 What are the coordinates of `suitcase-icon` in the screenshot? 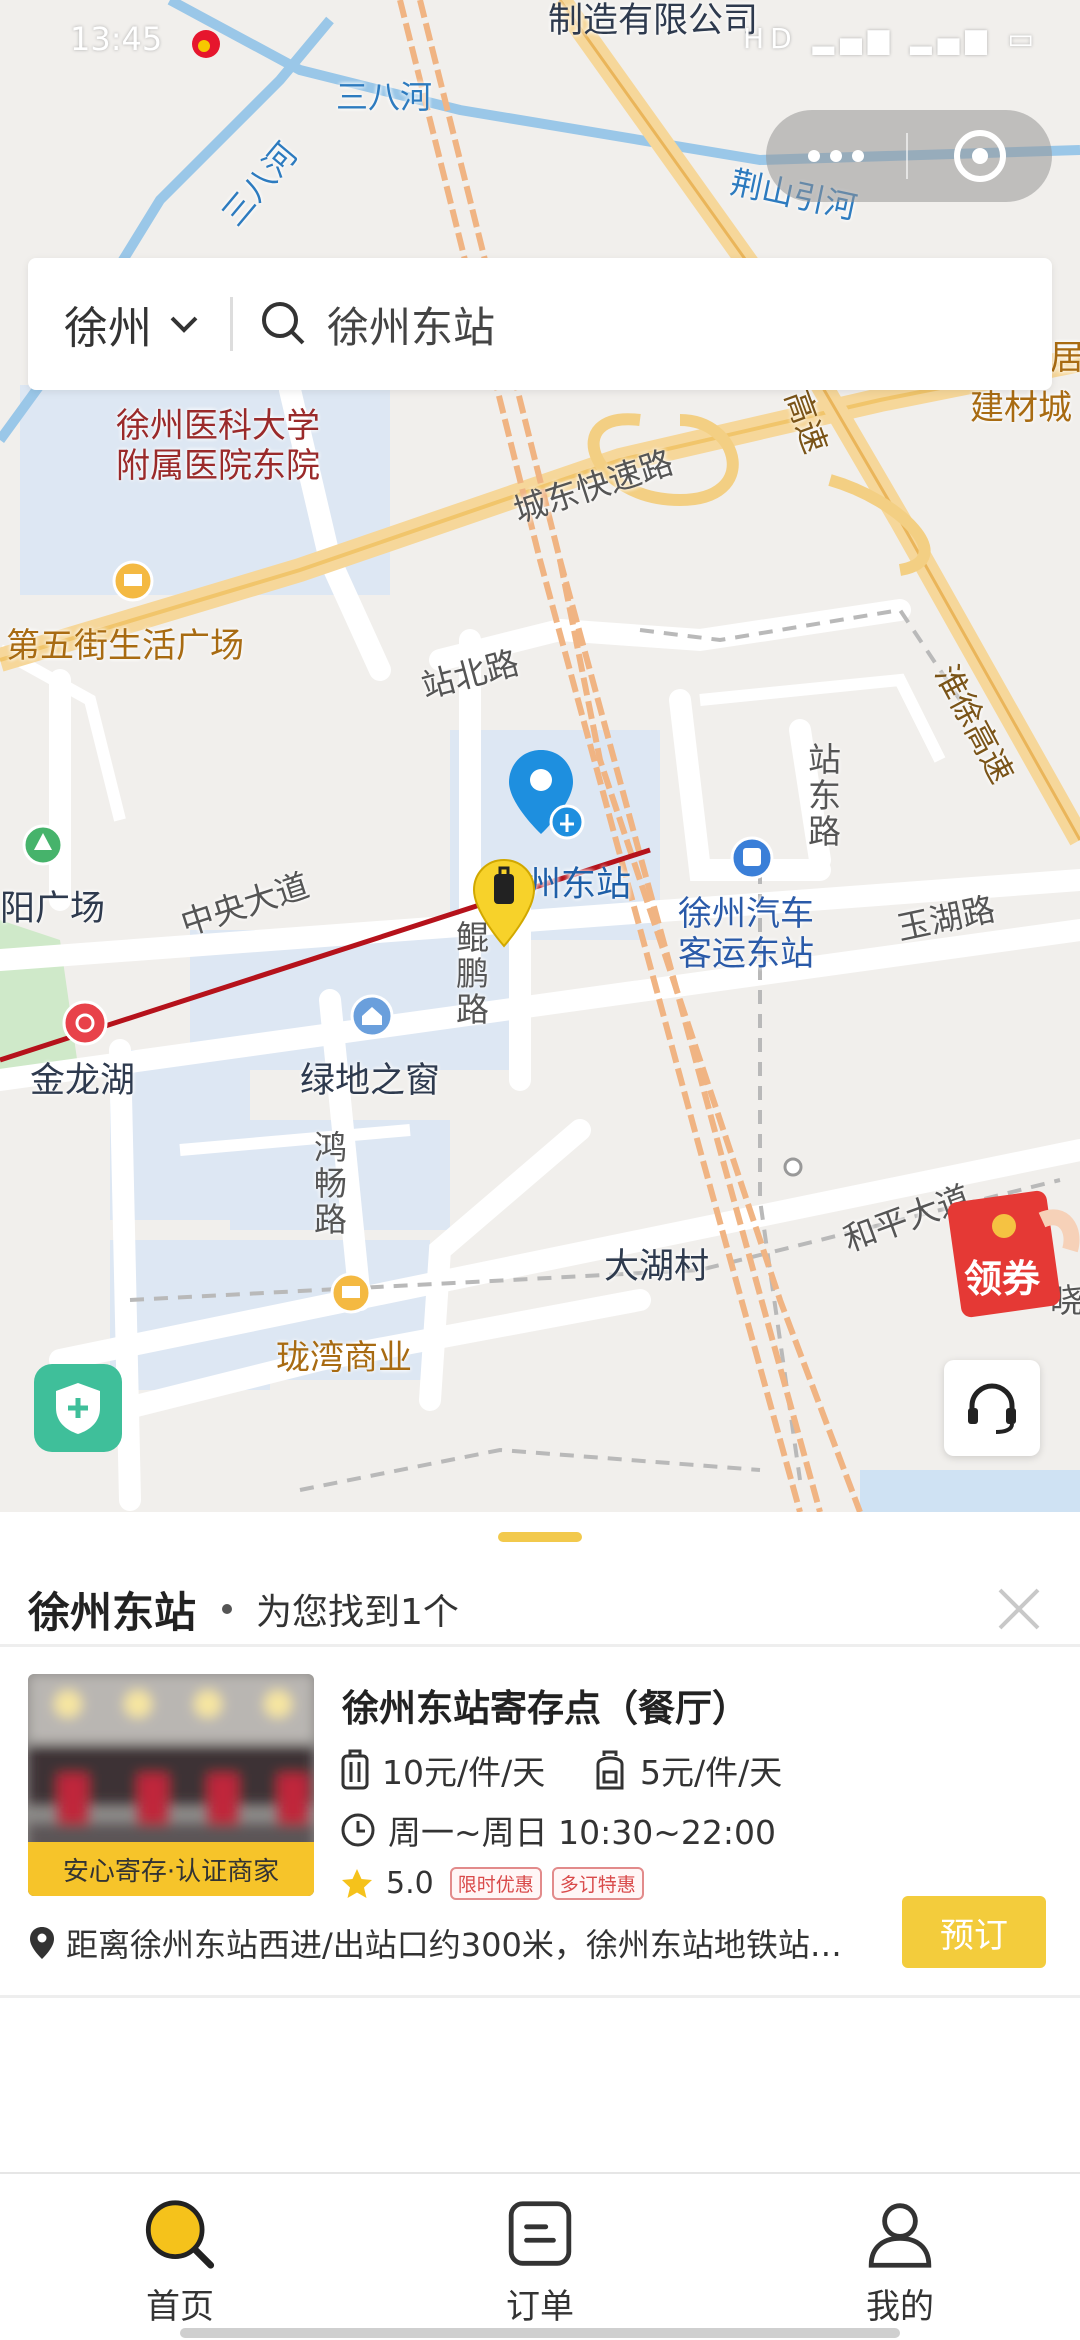 It's located at (355, 1769).